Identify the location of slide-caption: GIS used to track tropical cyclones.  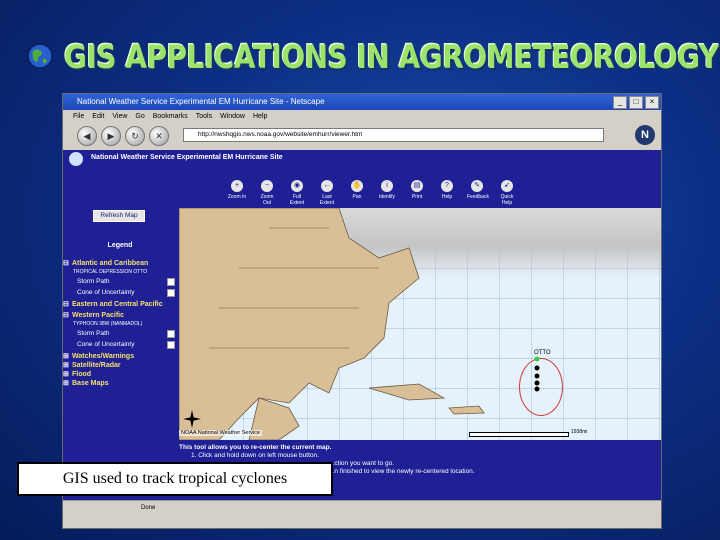
(175, 479).